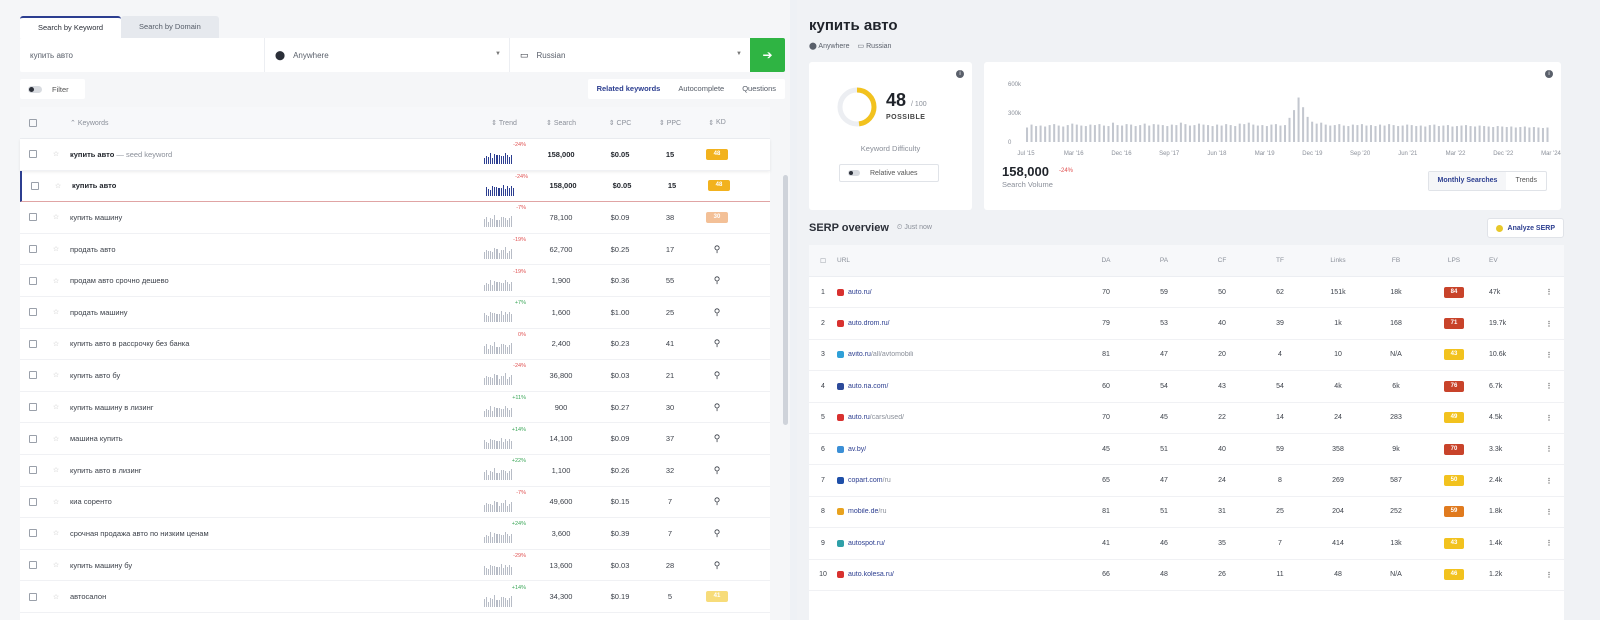 This screenshot has height=620, width=1600. Describe the element at coordinates (1186, 544) in the screenshot. I see `serp-row: 9 autospot.ru/41 46 35 7 414 13k 43 1.4k ⋮` at that location.